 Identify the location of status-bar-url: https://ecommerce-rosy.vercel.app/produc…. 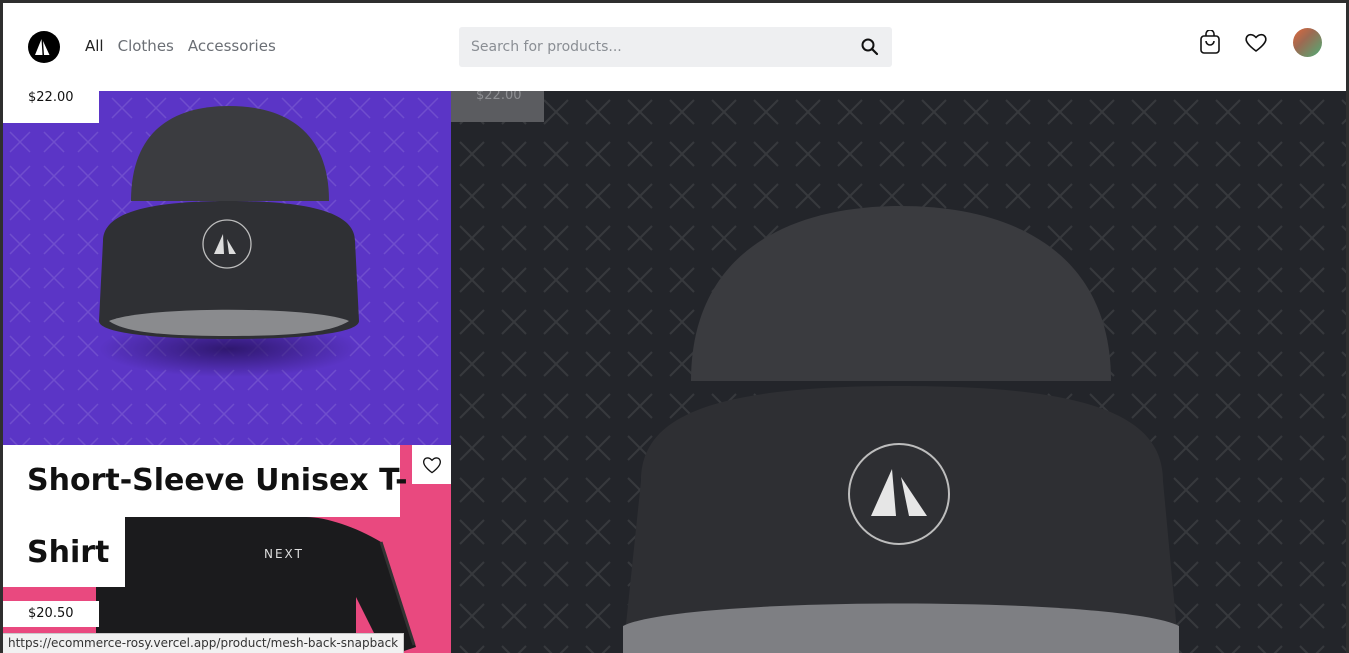
(204, 643).